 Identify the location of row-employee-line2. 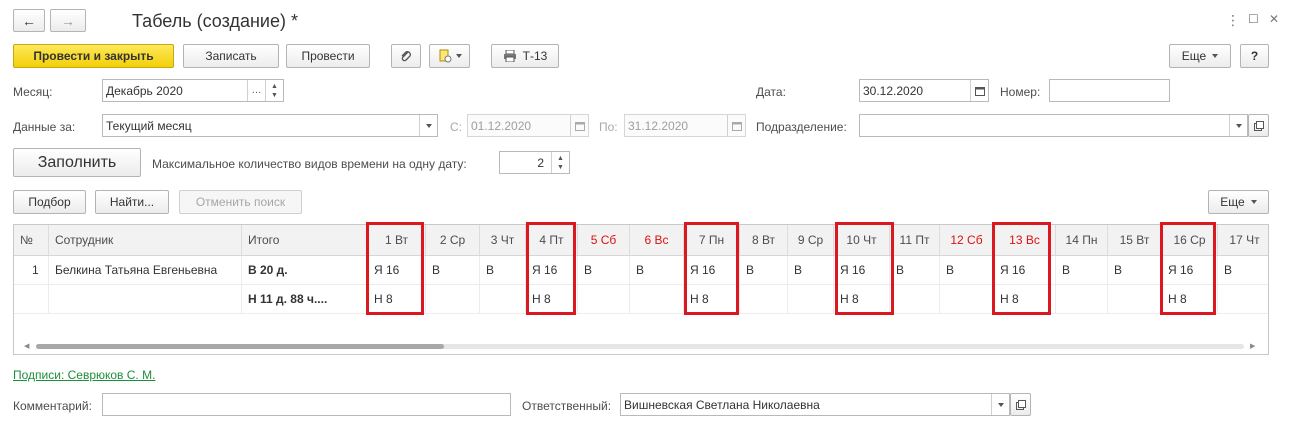
(145, 299).